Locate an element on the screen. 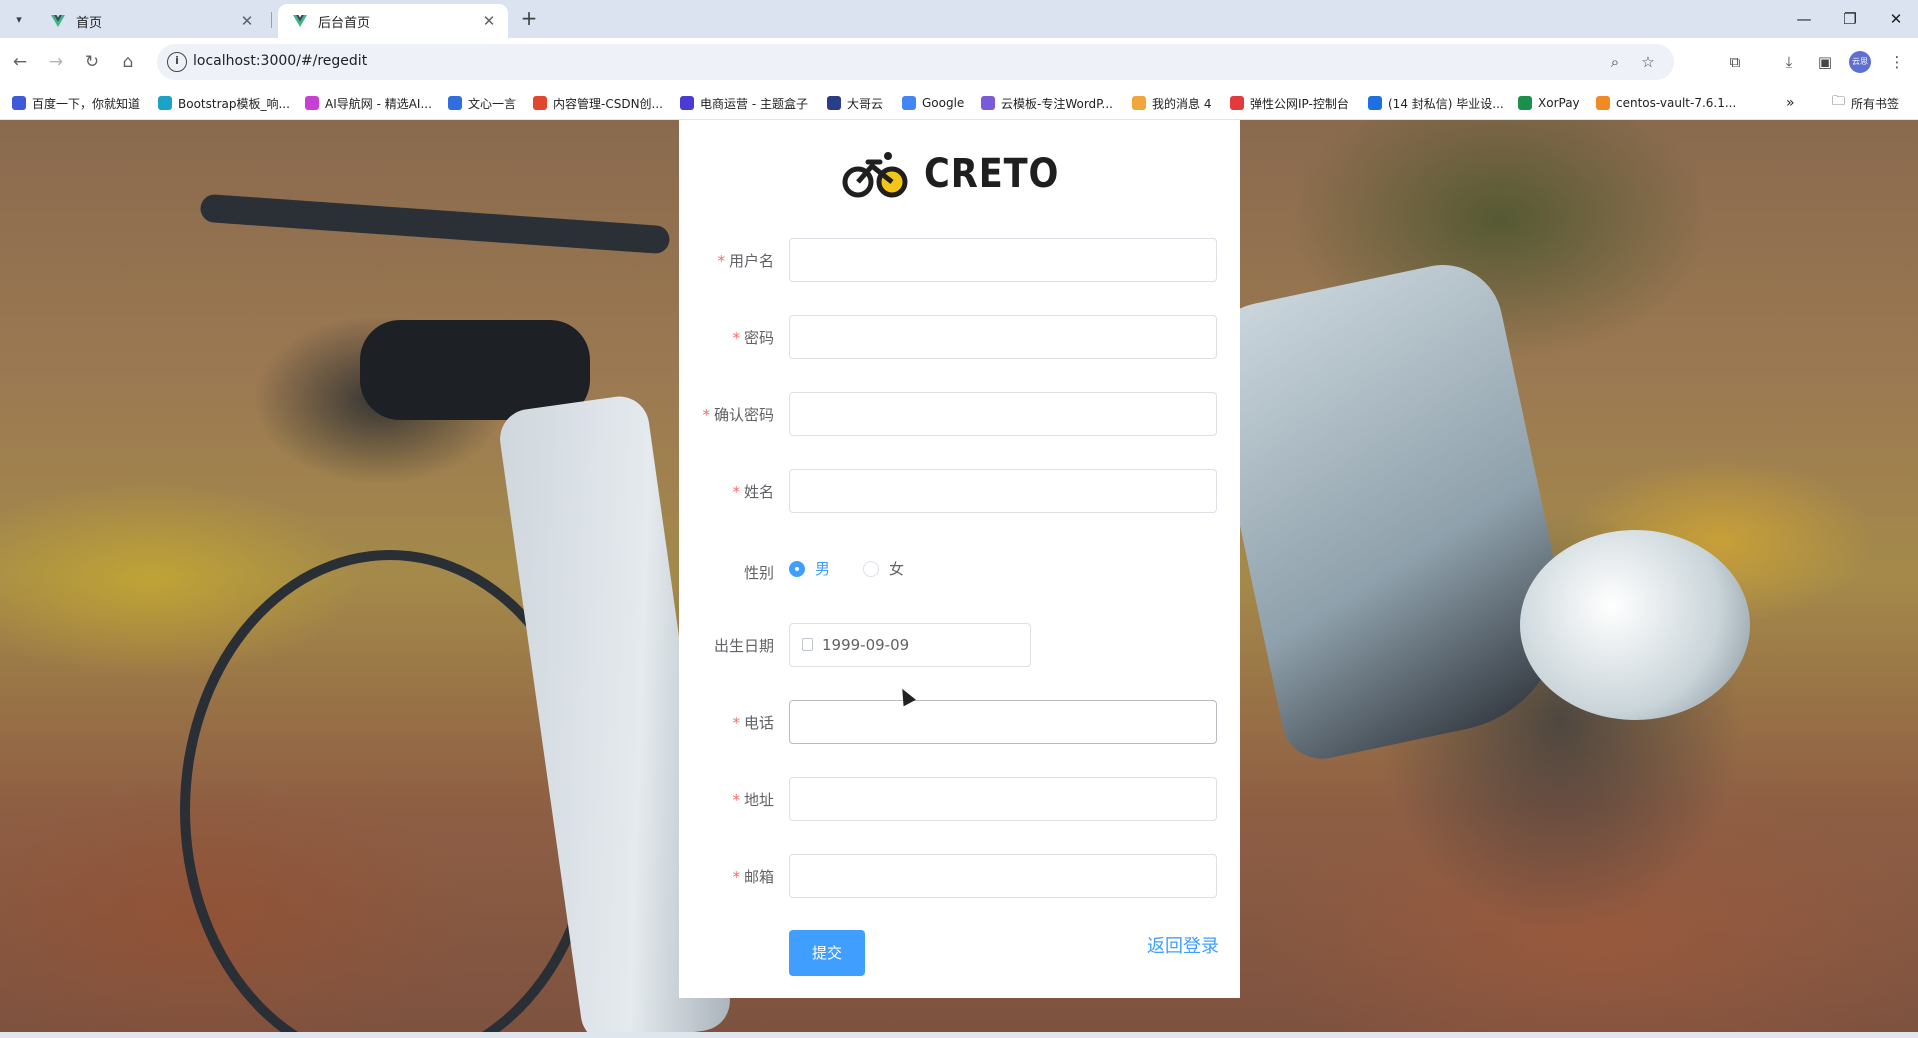 The width and height of the screenshot is (1918, 1038). all-bookmarks-folder: 🗀 所有书签 is located at coordinates (1865, 103).